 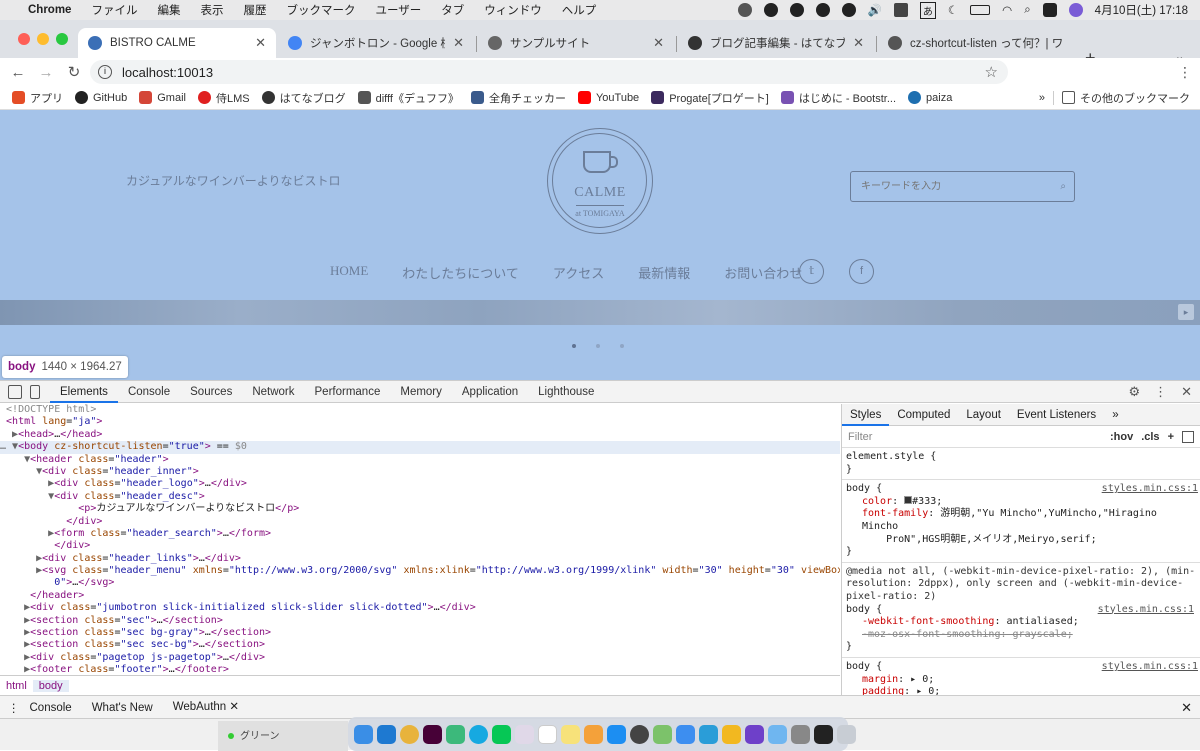 I want to click on slack-icon, so click(x=524, y=734).